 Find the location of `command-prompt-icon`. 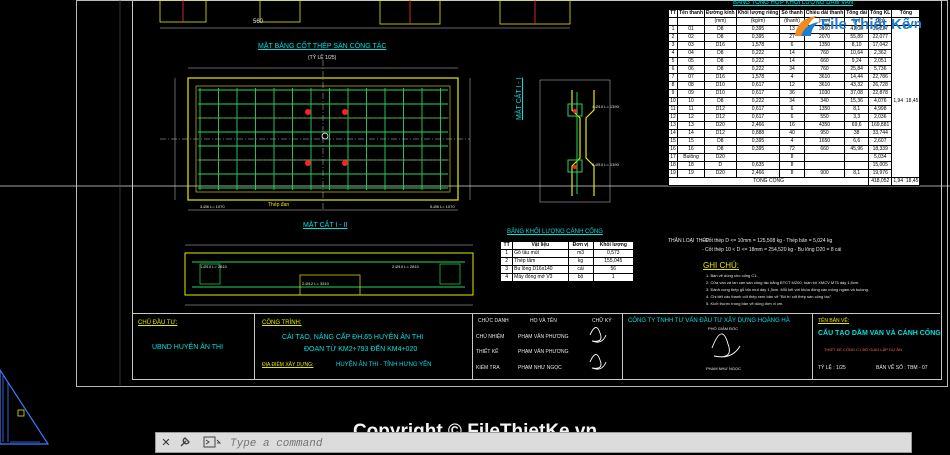

command-prompt-icon is located at coordinates (213, 443).